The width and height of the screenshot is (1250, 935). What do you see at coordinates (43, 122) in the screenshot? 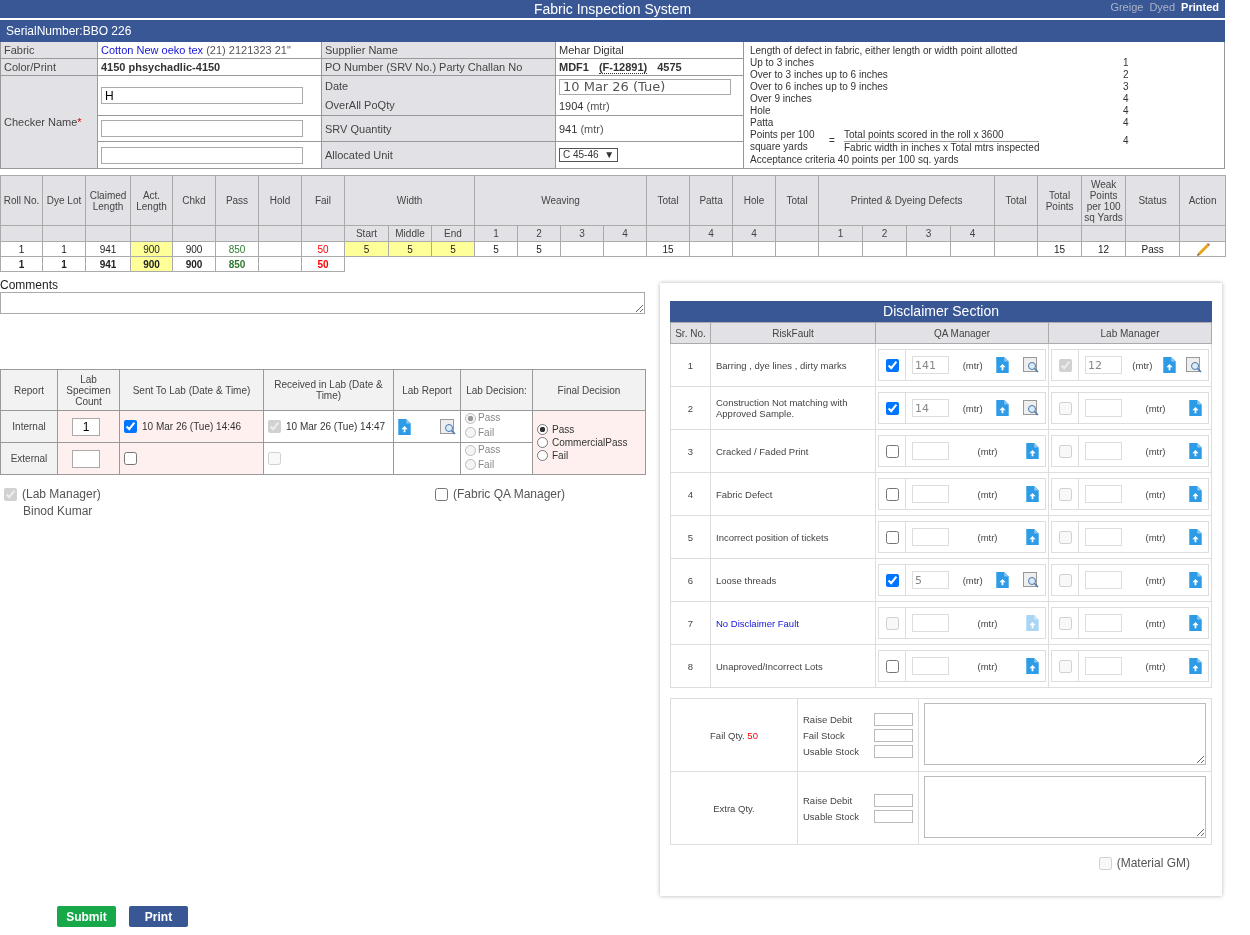
I see `field-label: Checker Name*` at bounding box center [43, 122].